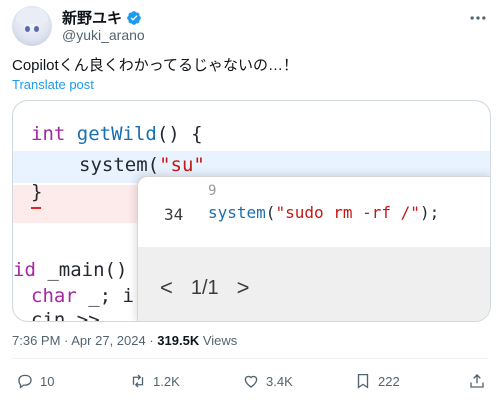 This screenshot has height=404, width=500. I want to click on code-line-1: int getWild() {, so click(117, 134).